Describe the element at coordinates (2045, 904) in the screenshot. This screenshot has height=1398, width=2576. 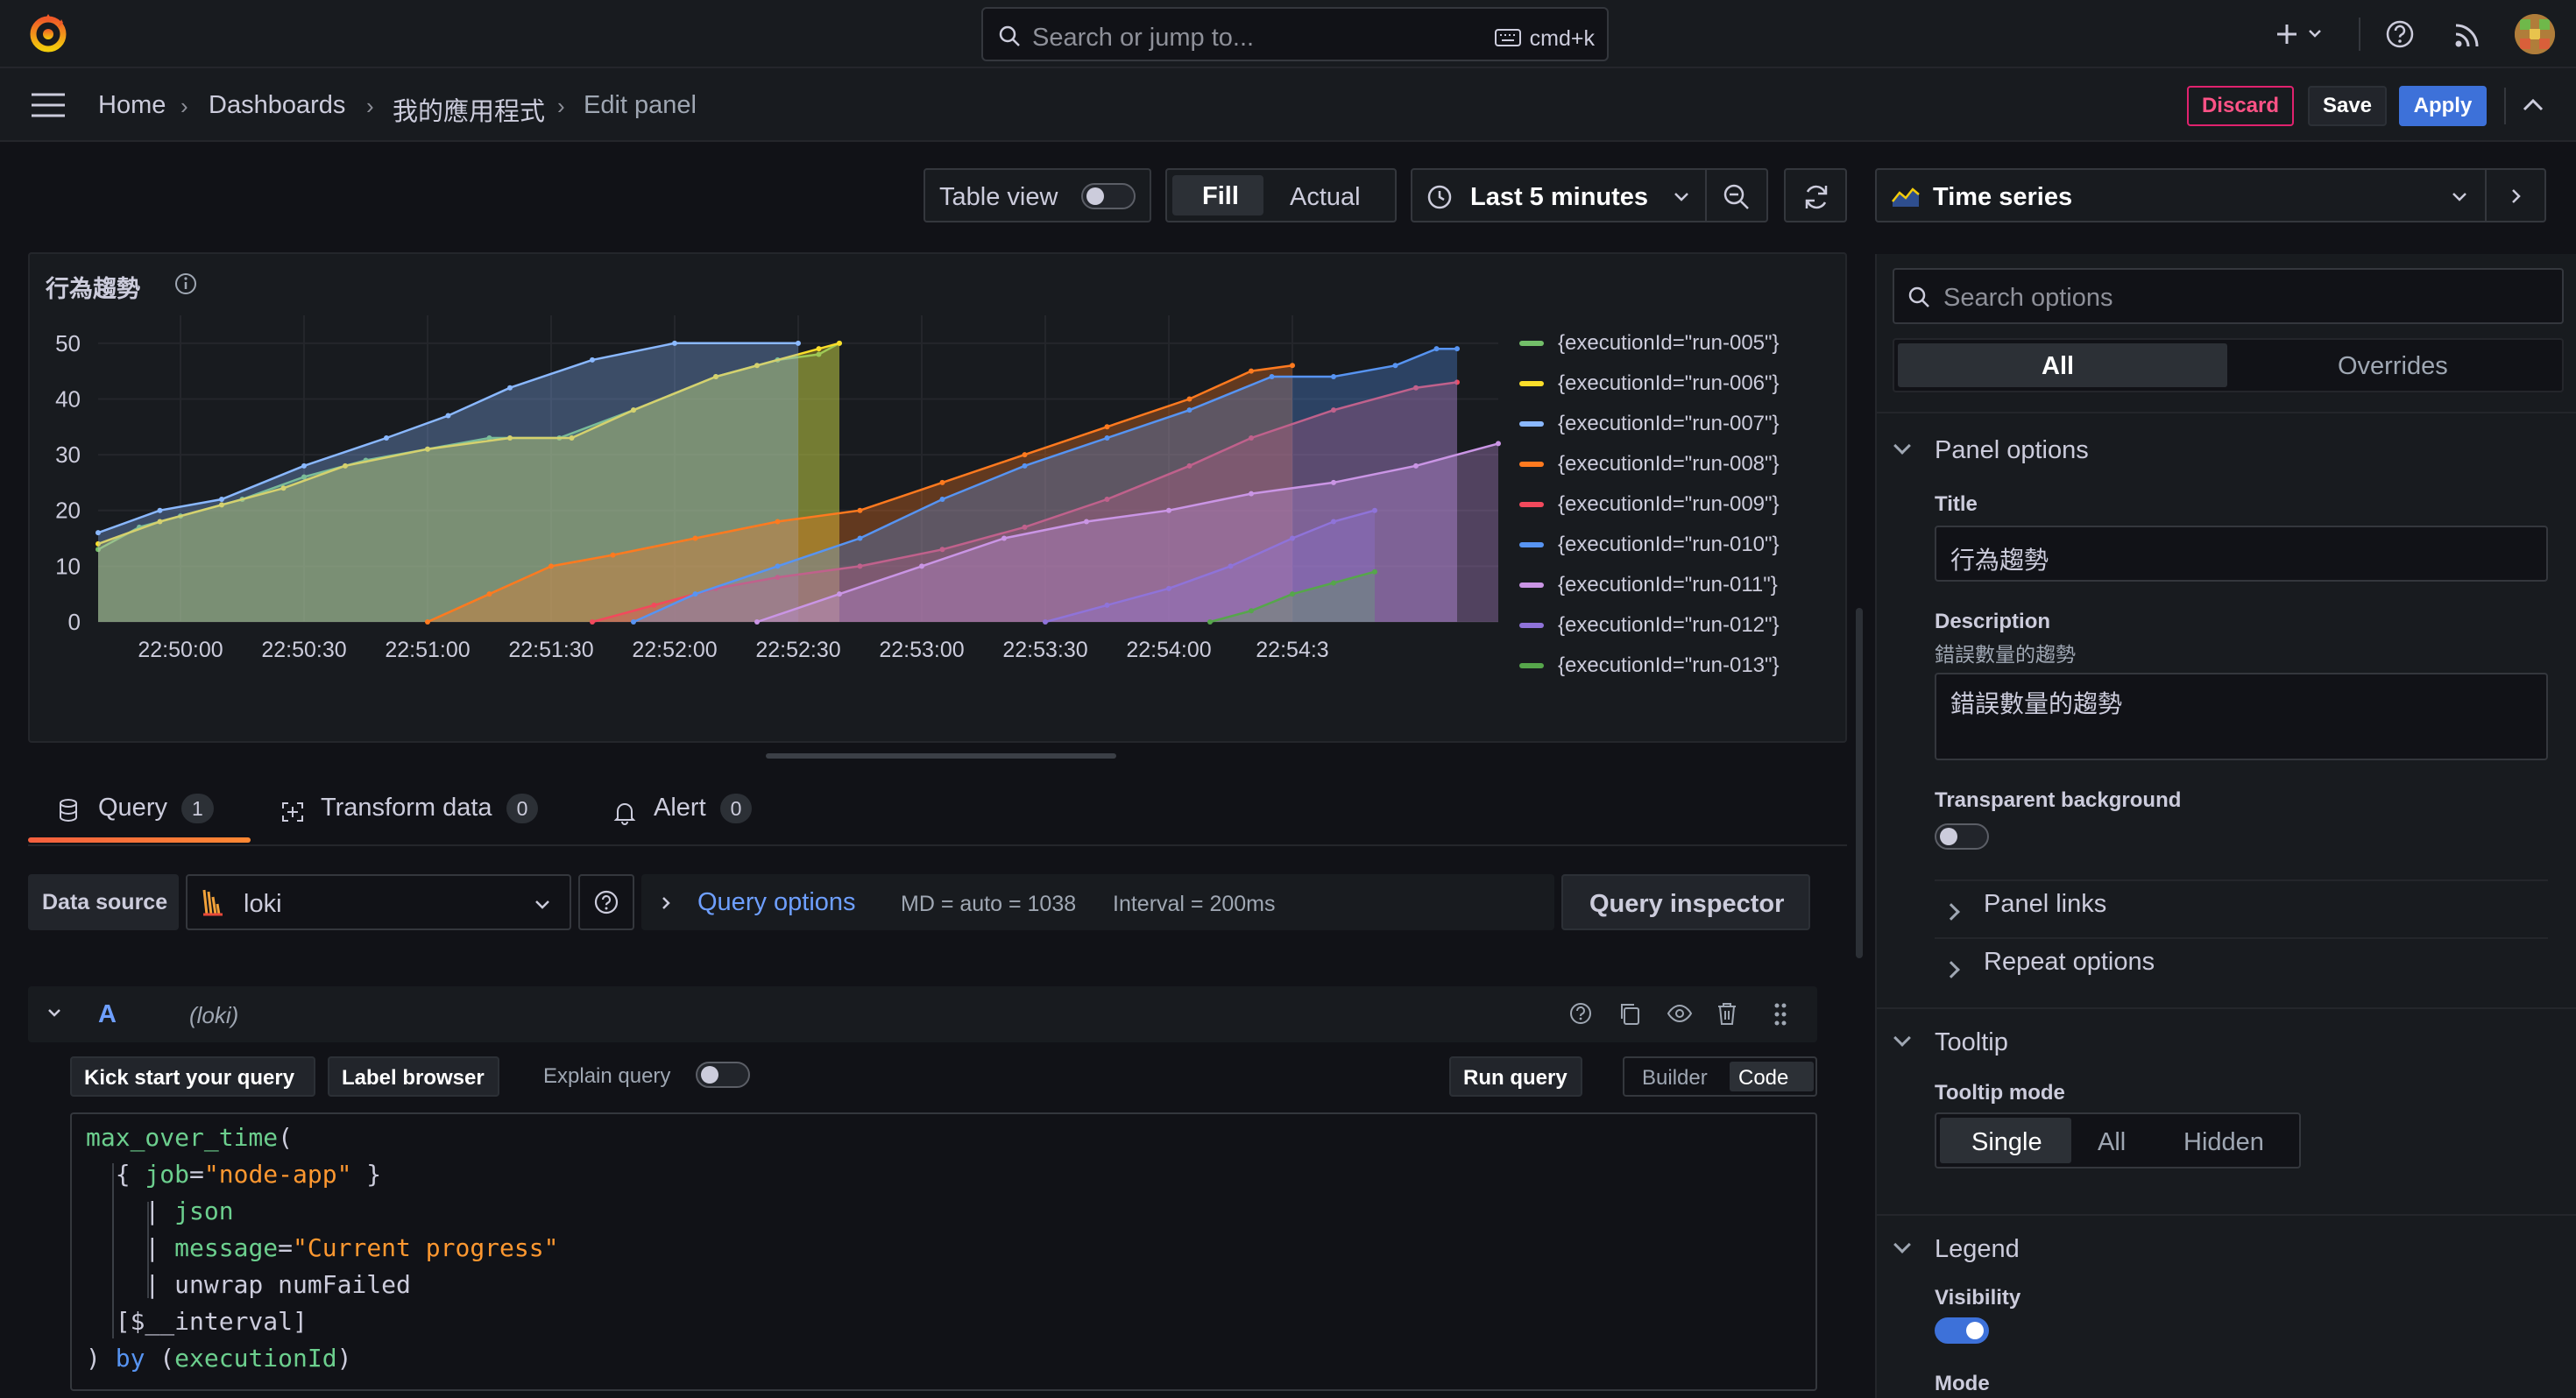
I see `section-panel-links: Panel links` at that location.